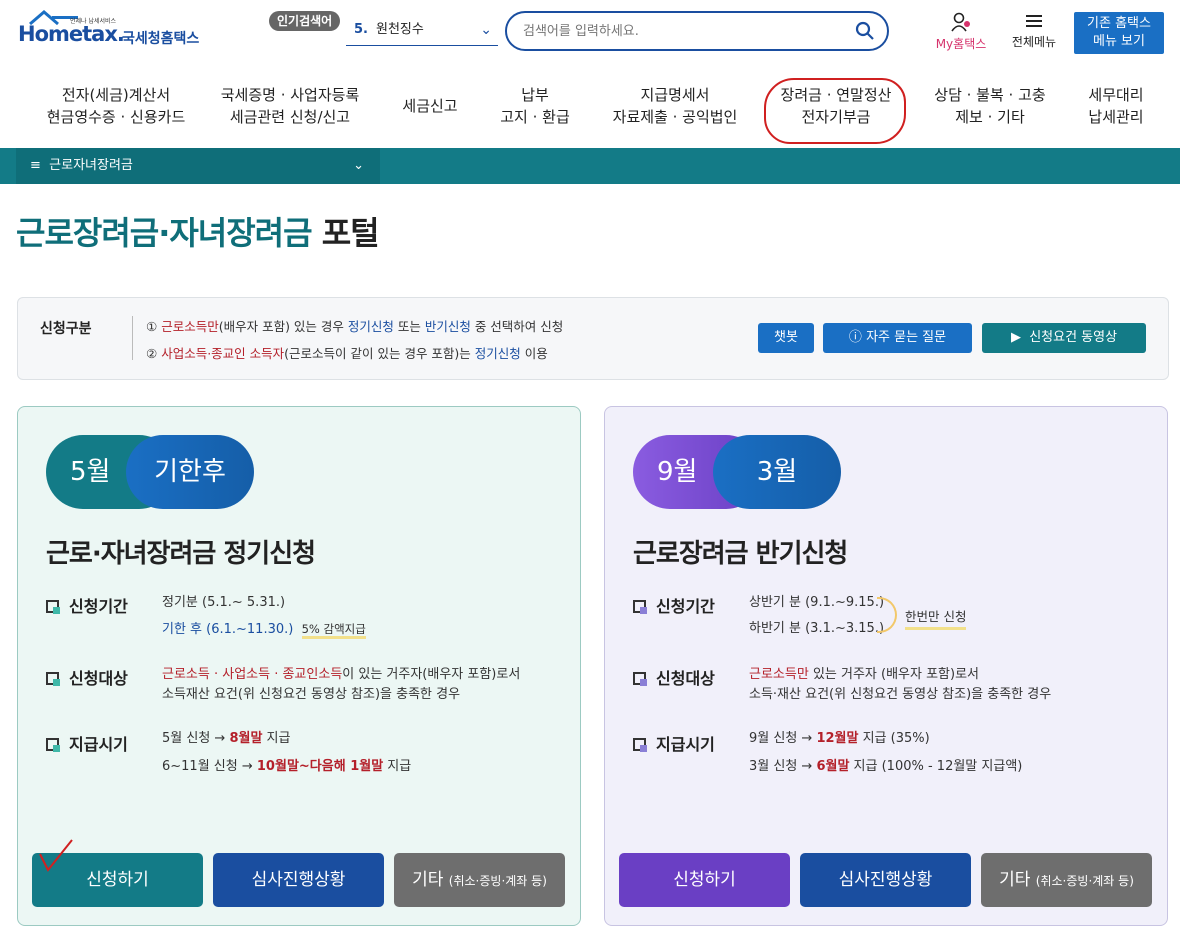 This screenshot has height=931, width=1180. What do you see at coordinates (855, 337) in the screenshot?
I see `question-icon: ⓘ` at bounding box center [855, 337].